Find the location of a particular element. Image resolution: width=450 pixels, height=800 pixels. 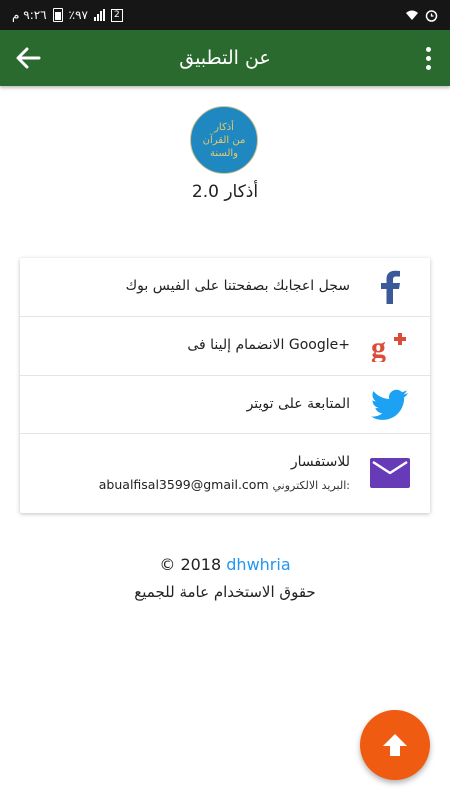

logo-badge: أذكار من القرآن والسنة is located at coordinates (224, 140).